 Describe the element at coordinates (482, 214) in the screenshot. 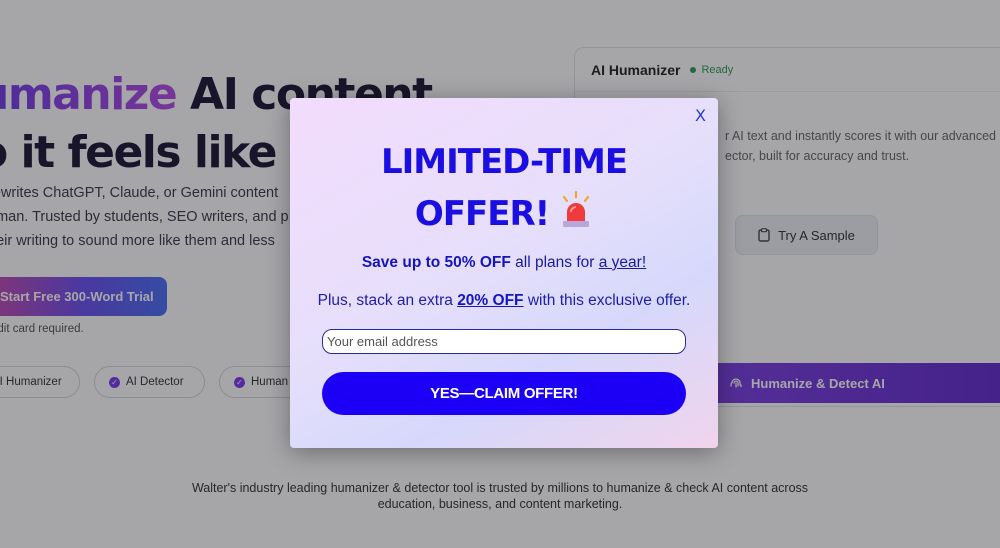

I see `modal-title-line2: OFFER!` at that location.